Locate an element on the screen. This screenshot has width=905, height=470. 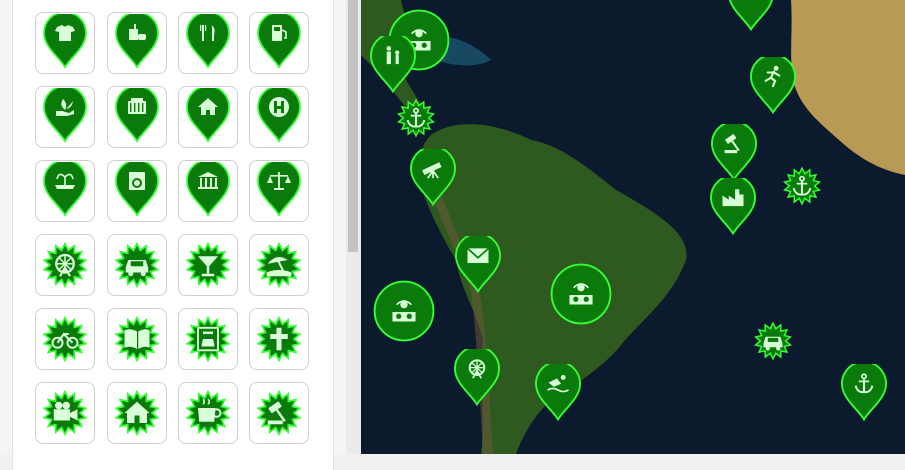
map-marker-swimming is located at coordinates (558, 395).